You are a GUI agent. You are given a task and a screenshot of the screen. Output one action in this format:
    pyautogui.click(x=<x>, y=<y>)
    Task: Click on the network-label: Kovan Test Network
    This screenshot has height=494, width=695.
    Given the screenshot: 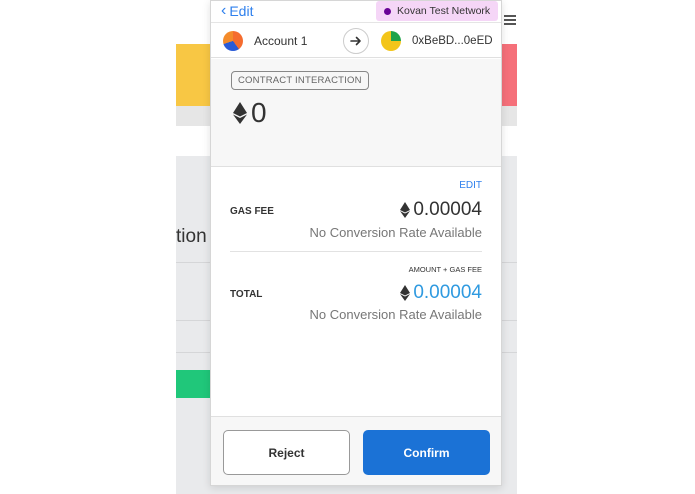 What is the action you would take?
    pyautogui.click(x=444, y=11)
    